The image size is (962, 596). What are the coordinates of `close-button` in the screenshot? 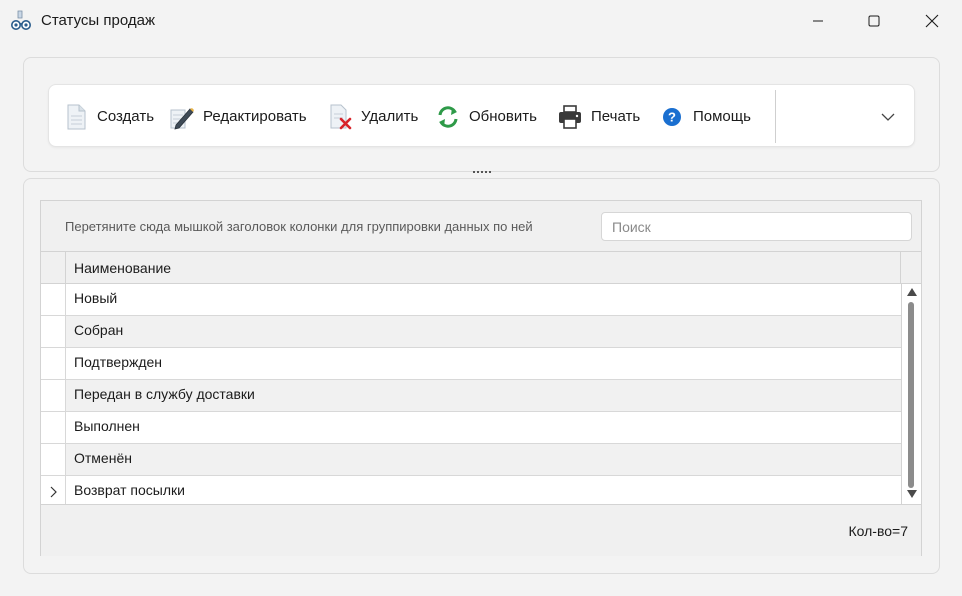 It's located at (932, 21).